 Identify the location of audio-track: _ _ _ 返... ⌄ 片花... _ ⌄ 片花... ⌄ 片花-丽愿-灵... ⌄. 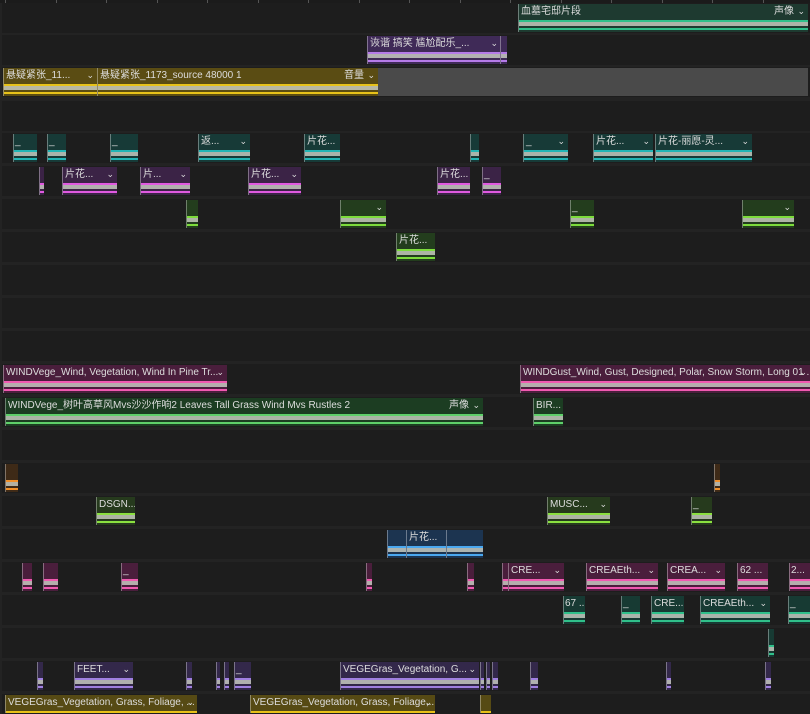
(406, 148).